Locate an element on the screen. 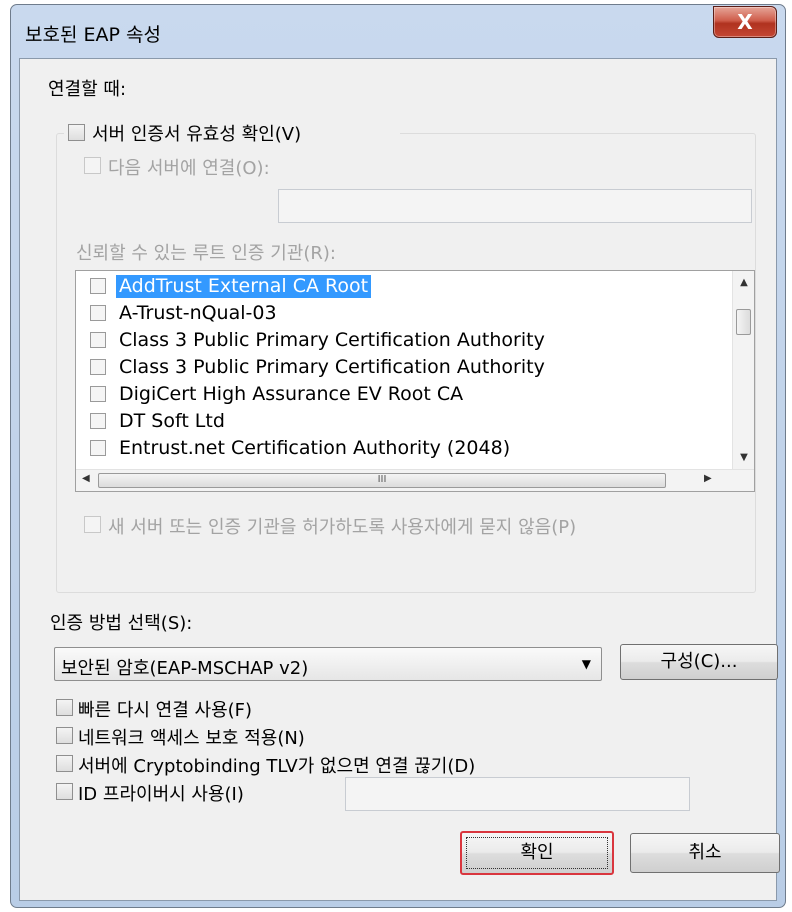  horizontal-scroll-thumb: III is located at coordinates (382, 480).